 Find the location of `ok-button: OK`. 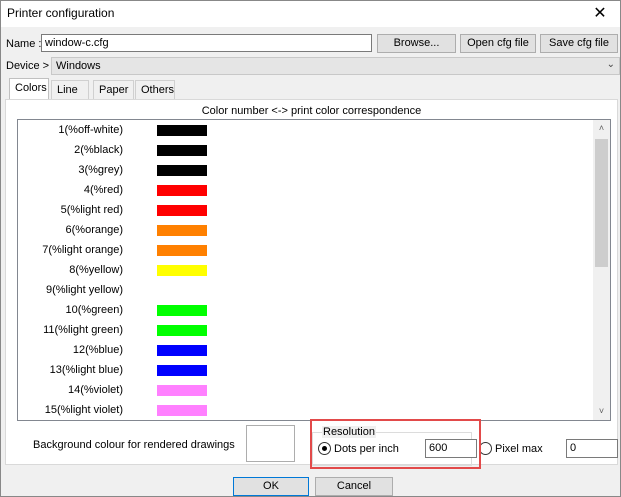

ok-button: OK is located at coordinates (271, 486).